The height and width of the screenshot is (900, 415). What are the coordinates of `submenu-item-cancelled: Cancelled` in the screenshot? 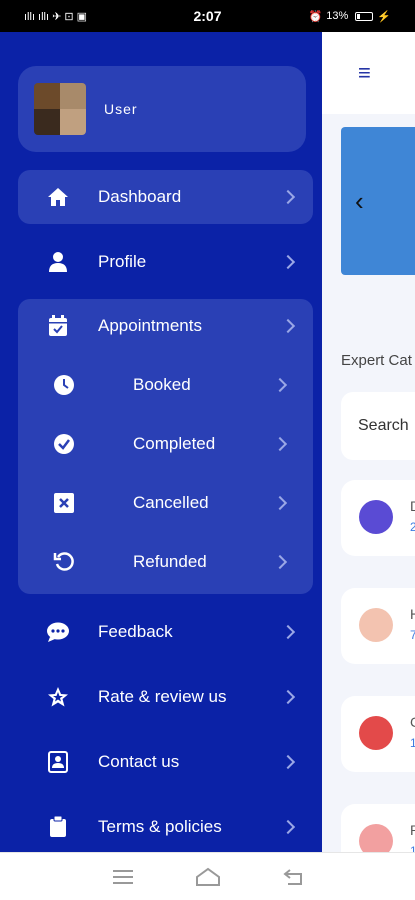 It's located at (165, 503).